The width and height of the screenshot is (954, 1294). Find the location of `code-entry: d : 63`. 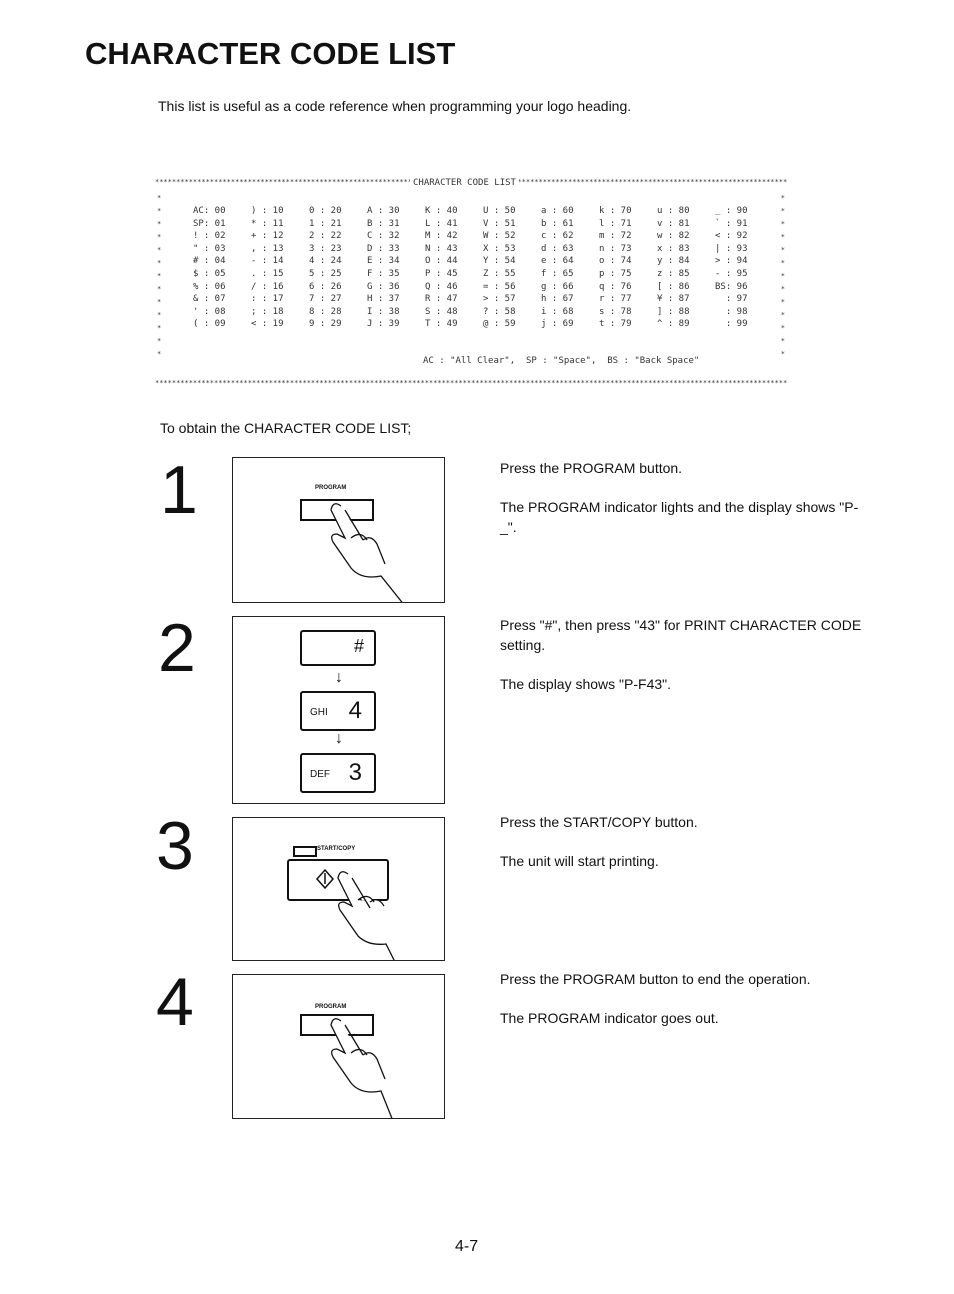

code-entry: d : 63 is located at coordinates (557, 248).